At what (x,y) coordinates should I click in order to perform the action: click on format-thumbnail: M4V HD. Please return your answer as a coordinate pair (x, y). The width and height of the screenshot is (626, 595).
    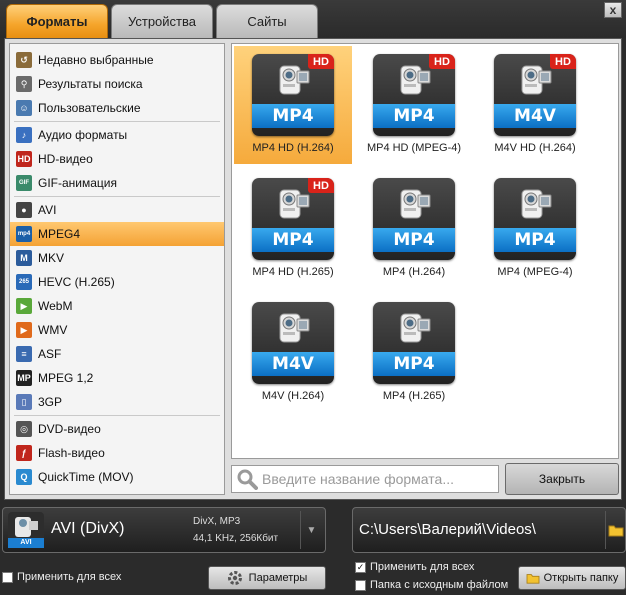
    Looking at the image, I should click on (535, 95).